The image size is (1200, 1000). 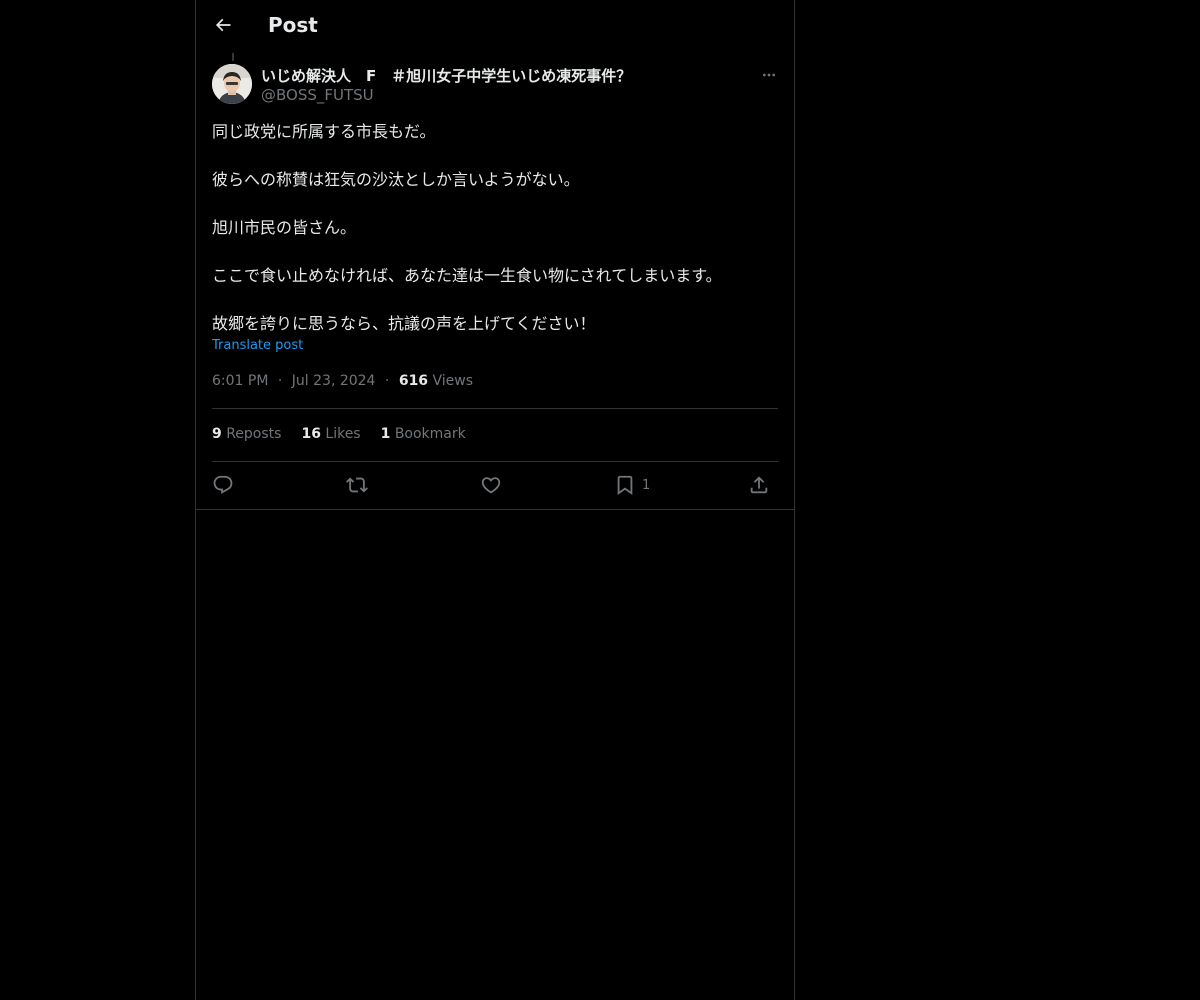 I want to click on reposts-label: Reposts, so click(x=254, y=434).